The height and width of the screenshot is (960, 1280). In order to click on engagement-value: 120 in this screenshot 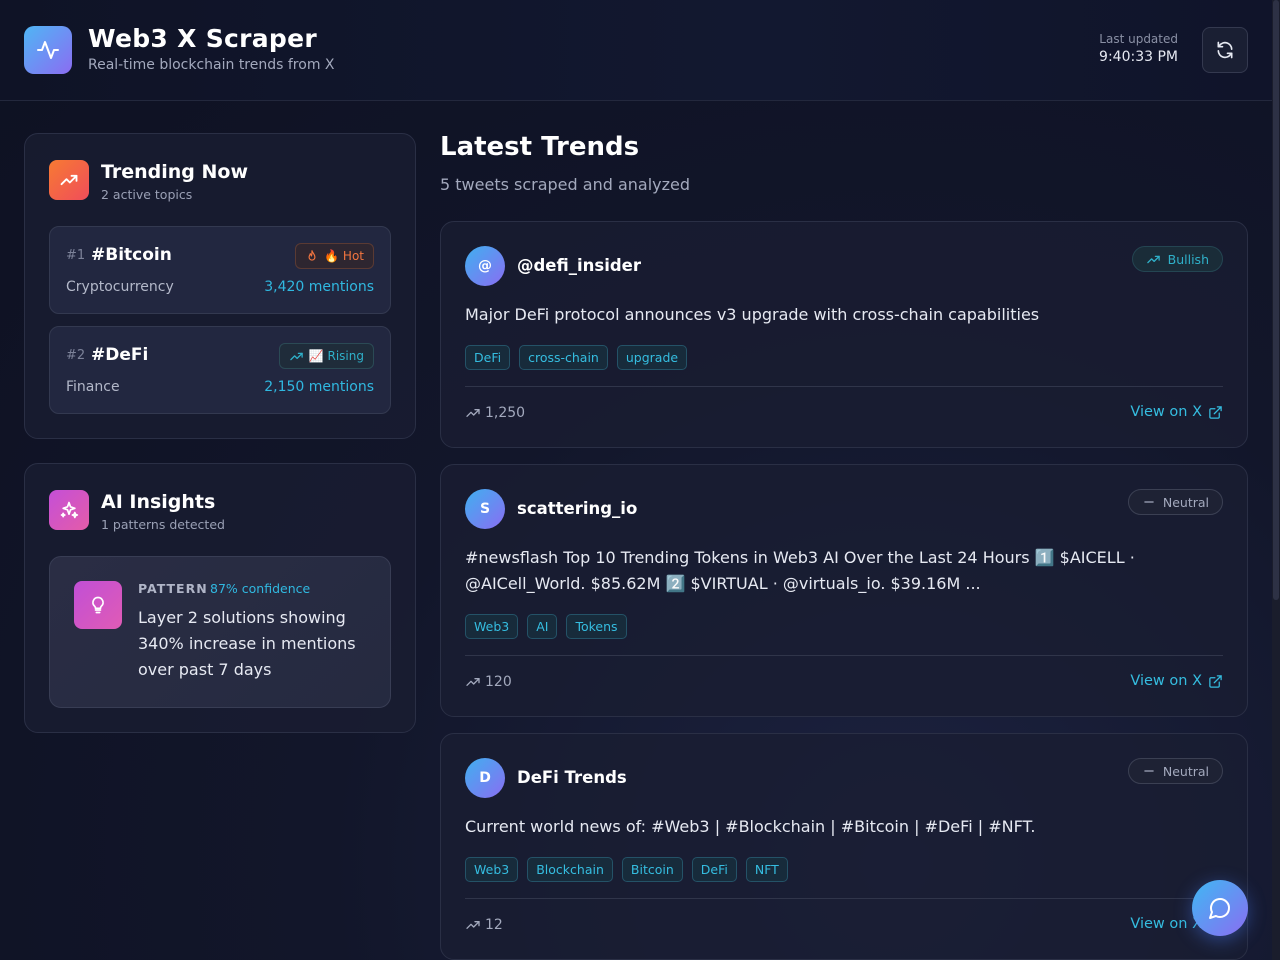, I will do `click(498, 682)`.